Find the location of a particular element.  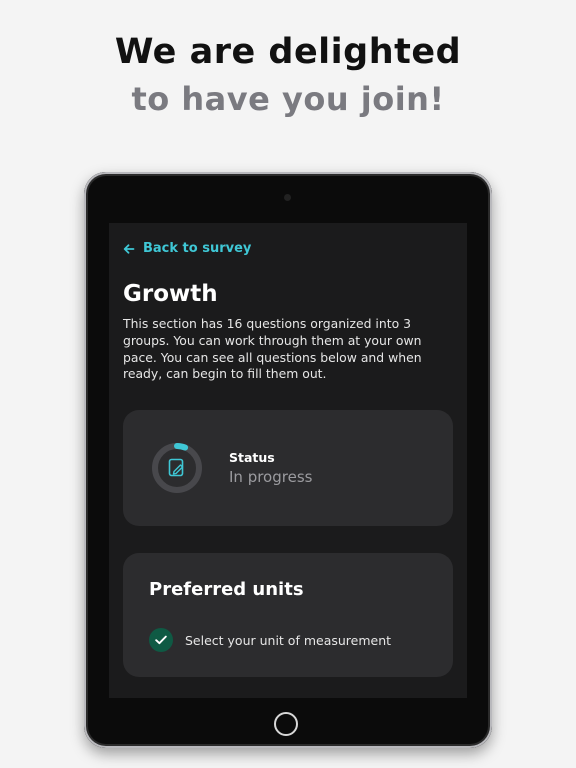

promo-headline: We are delighted is located at coordinates (288, 52).